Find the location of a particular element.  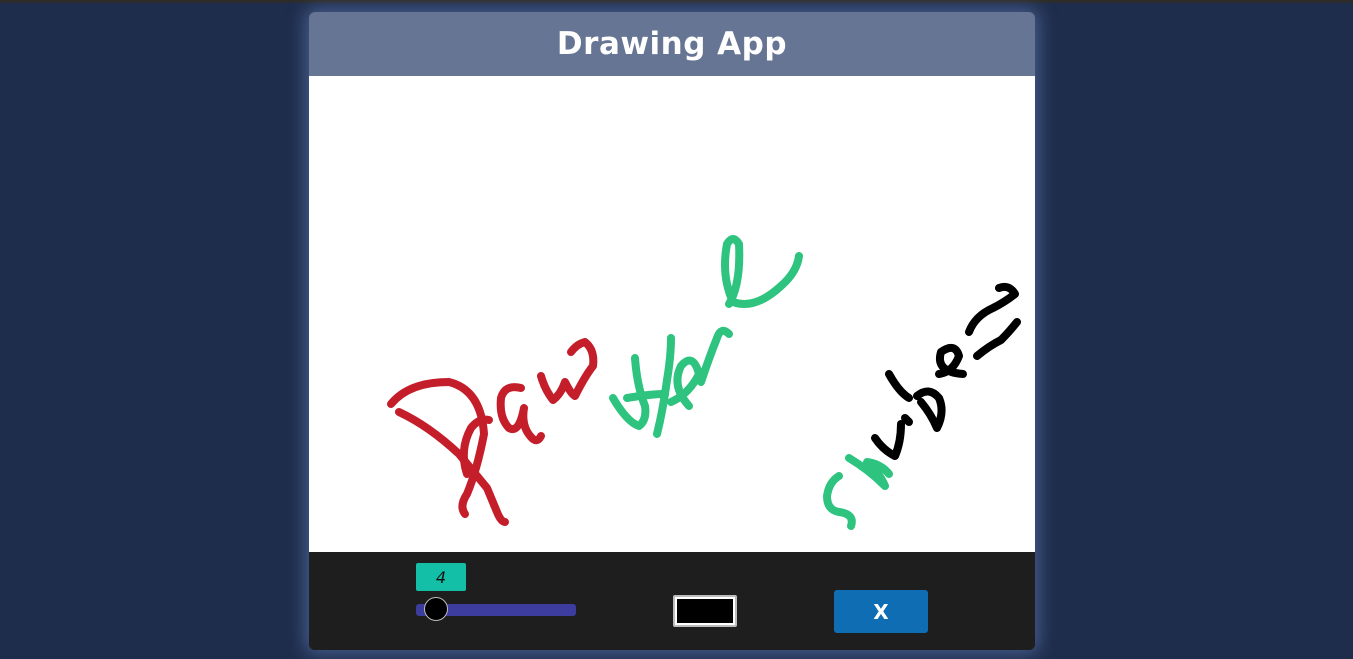

stroke-here-e1 is located at coordinates (685, 383).